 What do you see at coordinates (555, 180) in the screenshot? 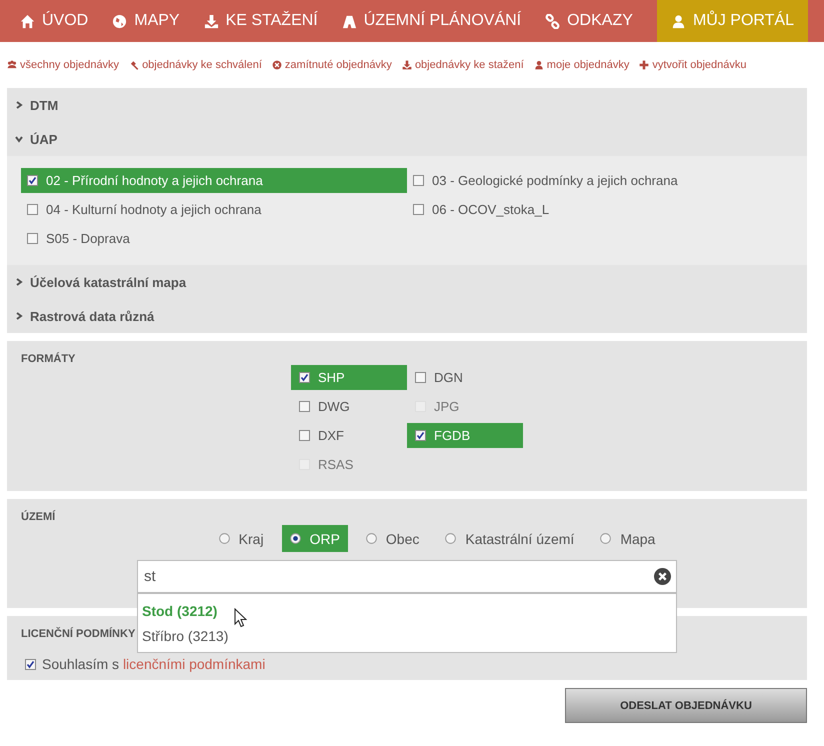
I see `checkbox-label: 03 - Geologické podmínky a jejich ochrana` at bounding box center [555, 180].